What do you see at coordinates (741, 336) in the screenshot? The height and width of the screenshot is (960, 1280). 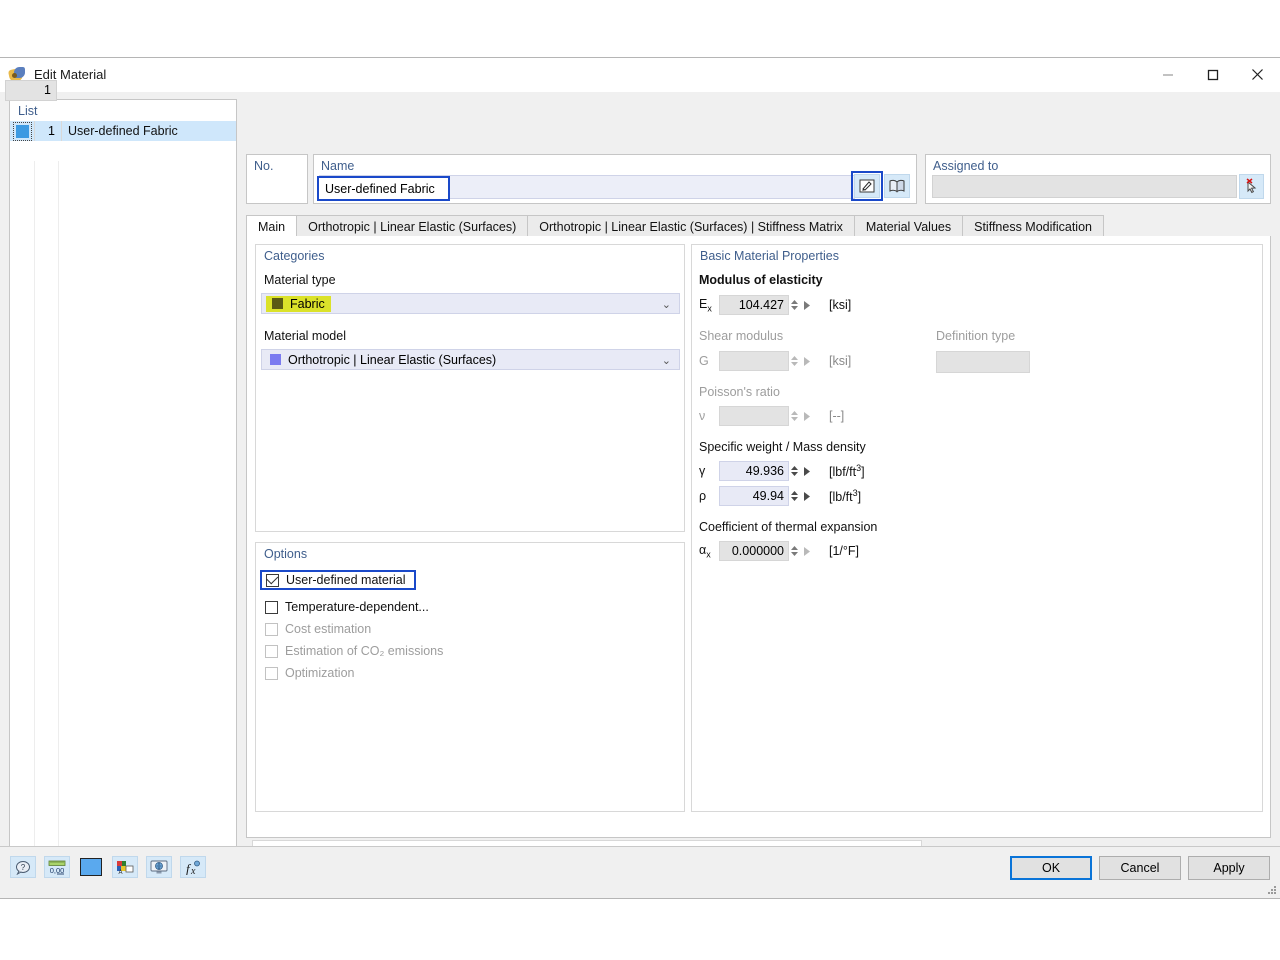 I see `shear-modulus-label: Shear modulus` at bounding box center [741, 336].